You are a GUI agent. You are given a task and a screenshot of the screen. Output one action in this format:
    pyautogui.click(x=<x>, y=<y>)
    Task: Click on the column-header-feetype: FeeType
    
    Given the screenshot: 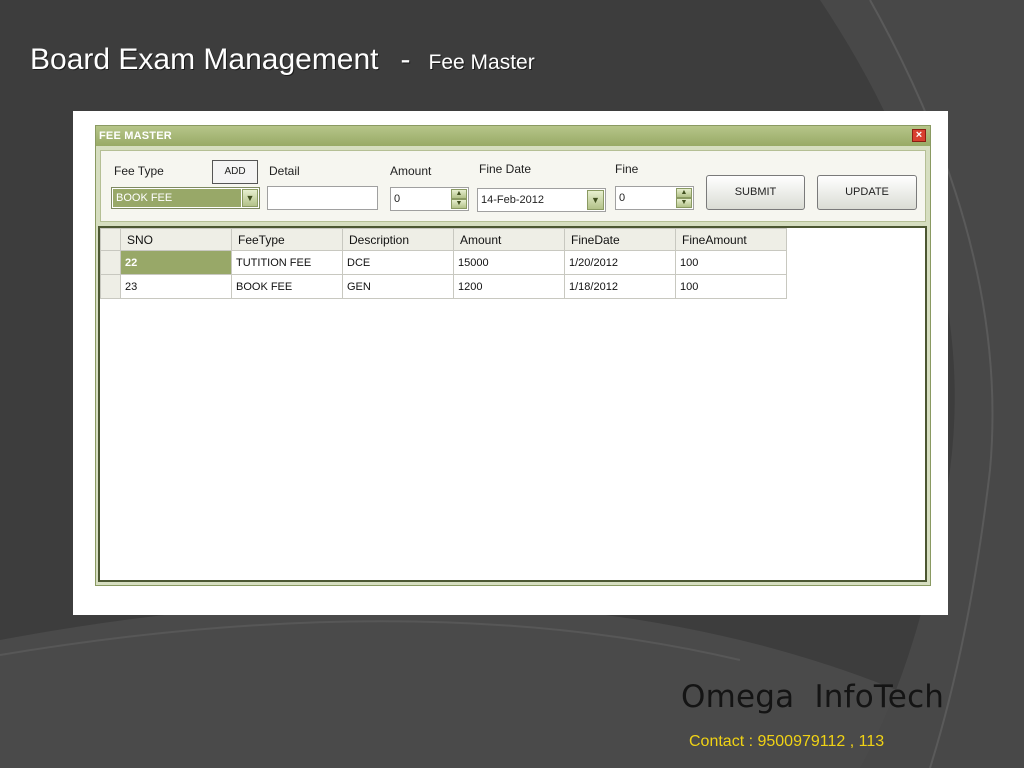 What is the action you would take?
    pyautogui.click(x=287, y=239)
    